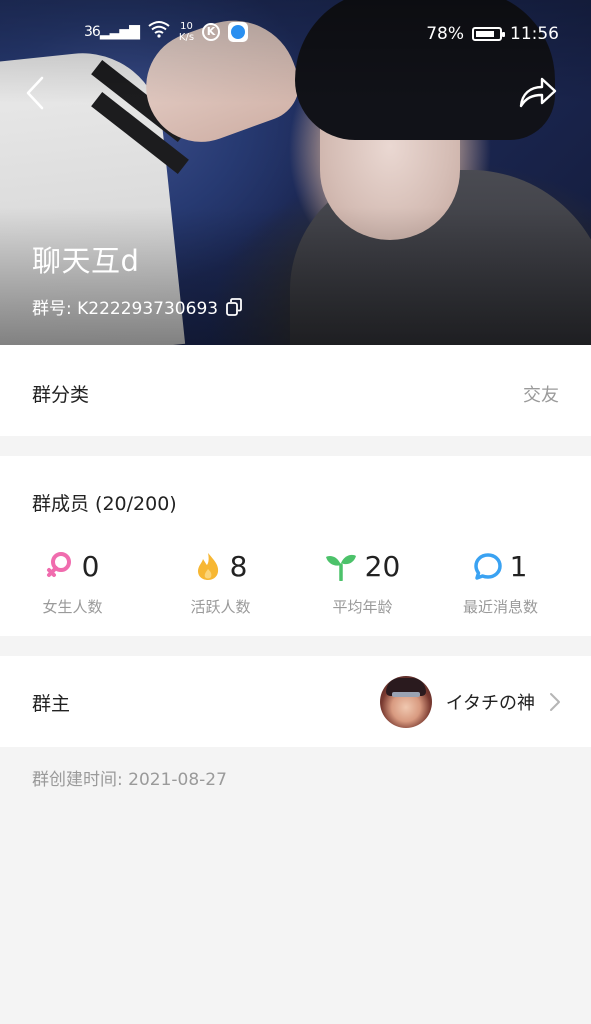  Describe the element at coordinates (362, 607) in the screenshot. I see `stat-label: 平均年龄` at that location.